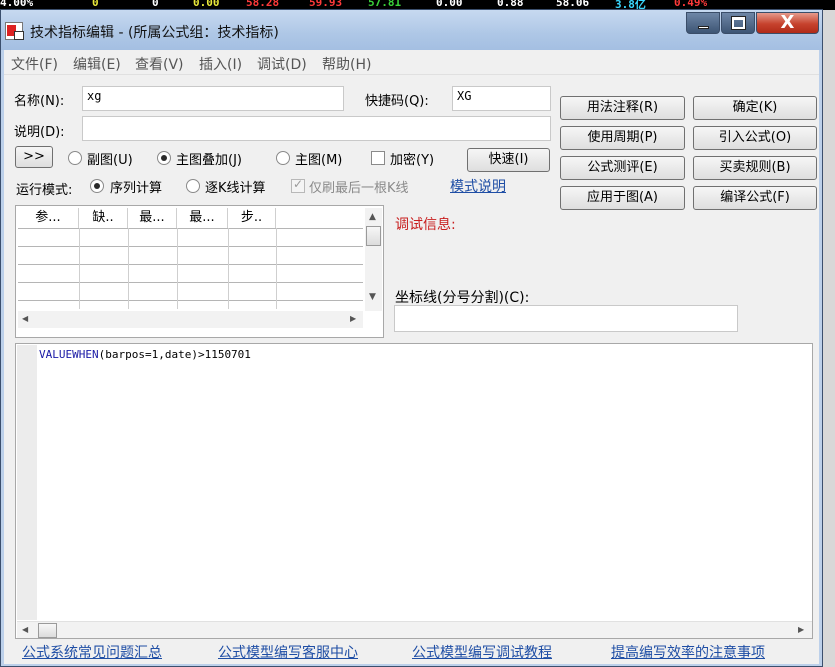 The width and height of the screenshot is (835, 667). I want to click on radio-per-kline-calc-label: 逐K线计算, so click(235, 188).